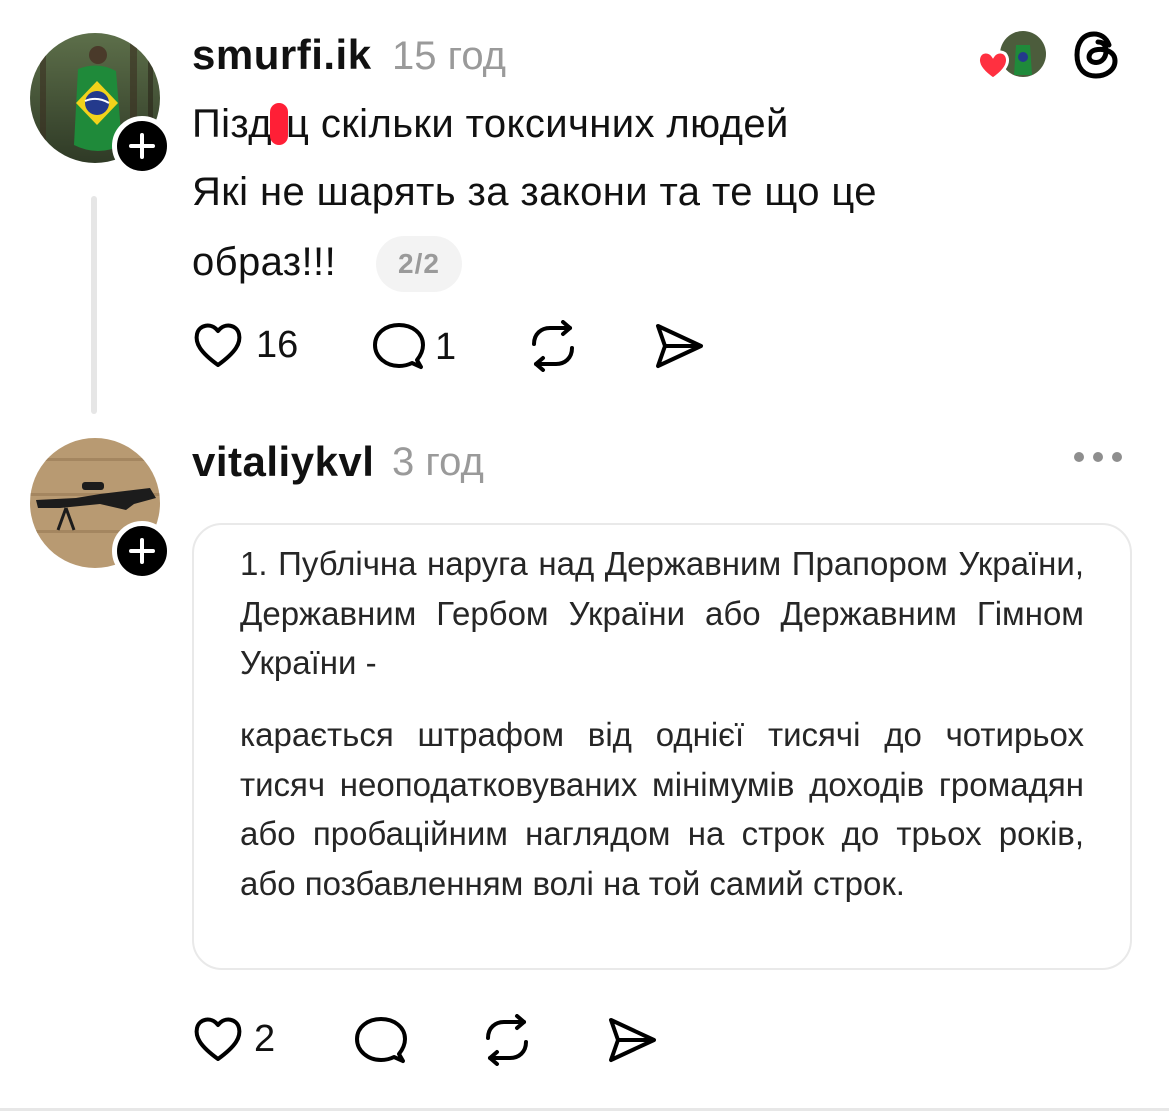 The height and width of the screenshot is (1111, 1169). I want to click on reply-button, so click(380, 1041).